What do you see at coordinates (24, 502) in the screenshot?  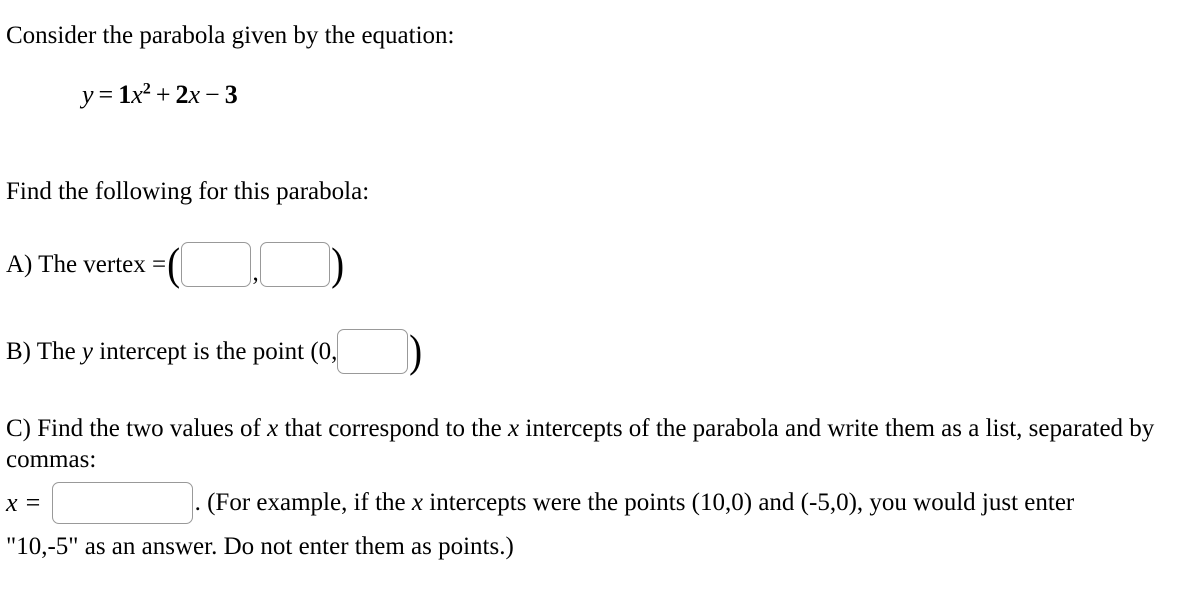 I see `part-c-x-label: x =` at bounding box center [24, 502].